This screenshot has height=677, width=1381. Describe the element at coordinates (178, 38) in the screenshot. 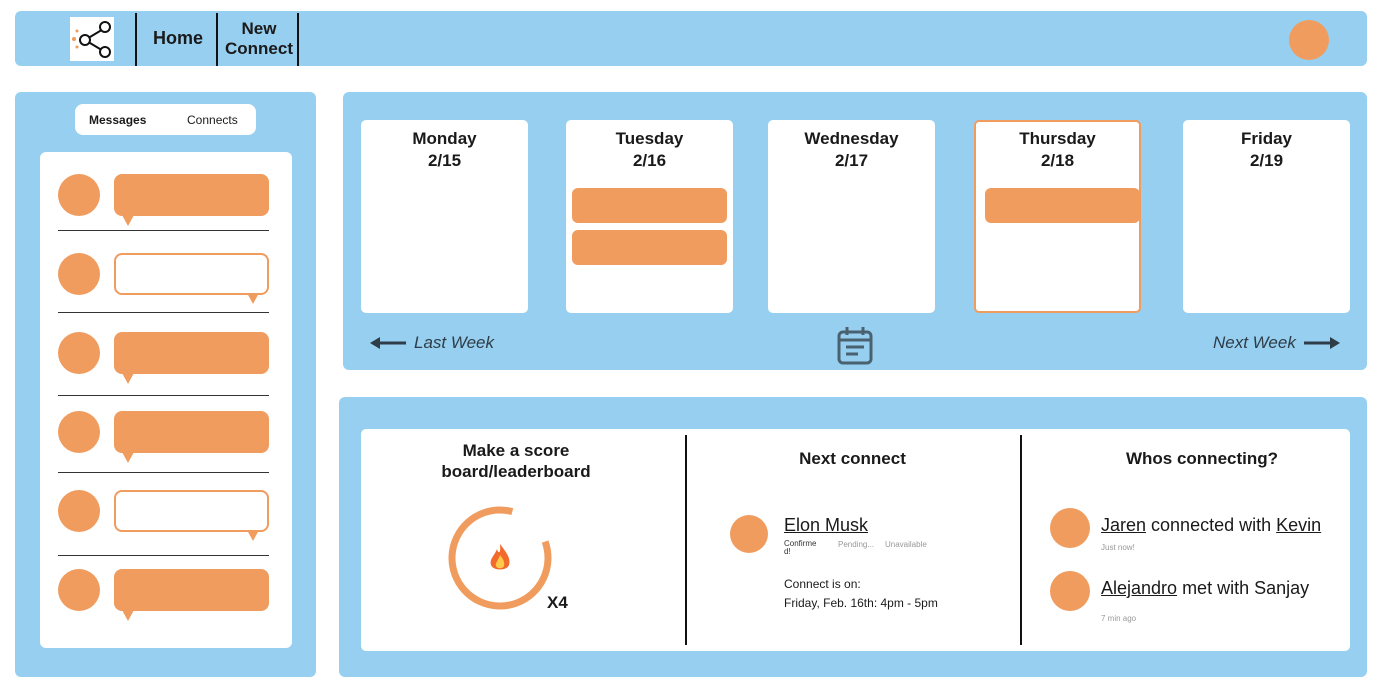

I see `nav-home: Home` at that location.